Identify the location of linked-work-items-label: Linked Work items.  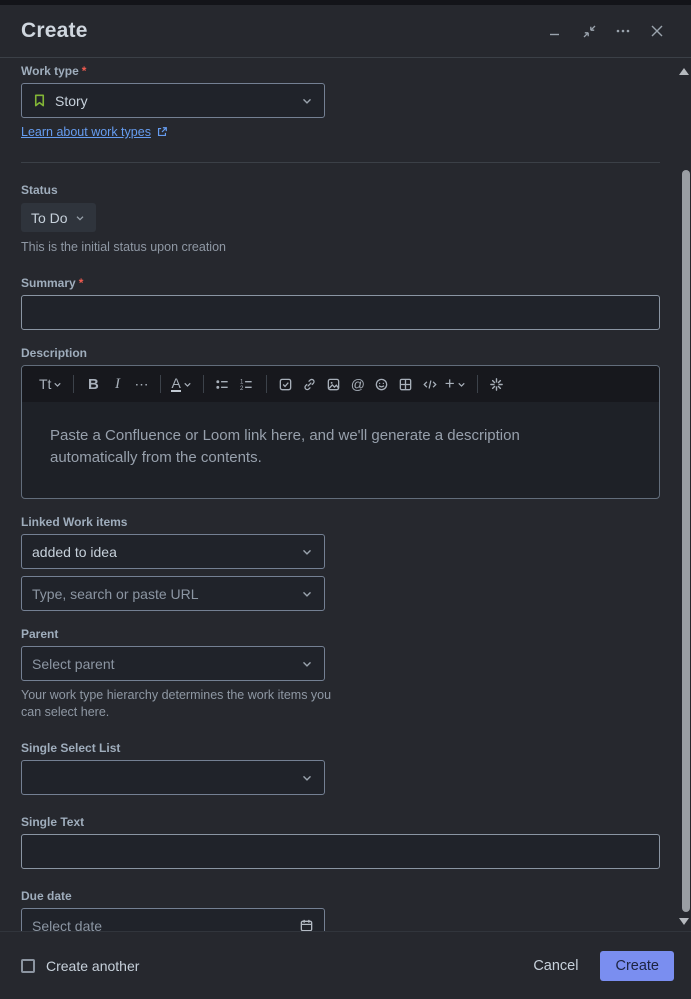
(74, 522).